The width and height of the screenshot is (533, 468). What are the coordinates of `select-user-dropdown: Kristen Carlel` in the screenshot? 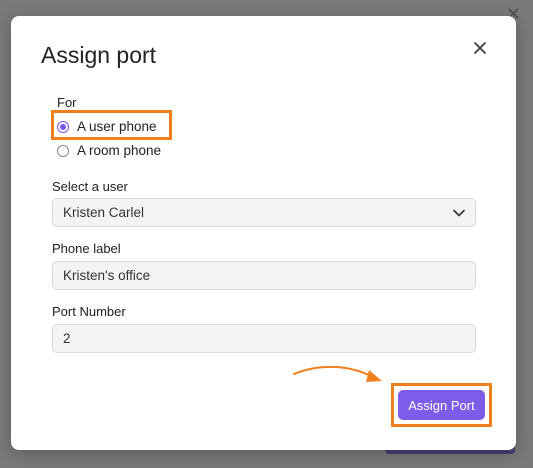 It's located at (264, 212).